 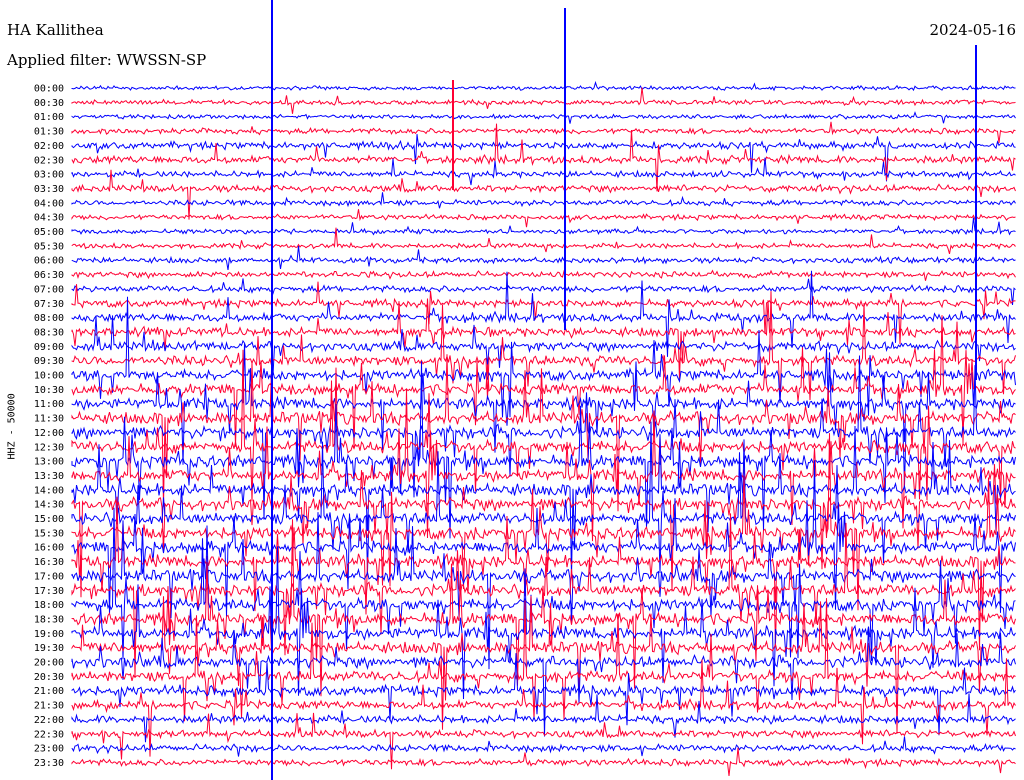 What do you see at coordinates (49, 275) in the screenshot?
I see `time-tick-label: 06:30` at bounding box center [49, 275].